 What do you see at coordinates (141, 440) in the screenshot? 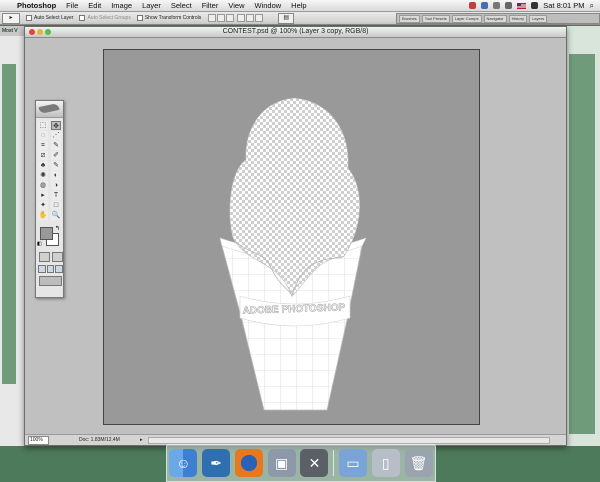
I see `status-menu-arrow-icon: ▸` at bounding box center [141, 440].